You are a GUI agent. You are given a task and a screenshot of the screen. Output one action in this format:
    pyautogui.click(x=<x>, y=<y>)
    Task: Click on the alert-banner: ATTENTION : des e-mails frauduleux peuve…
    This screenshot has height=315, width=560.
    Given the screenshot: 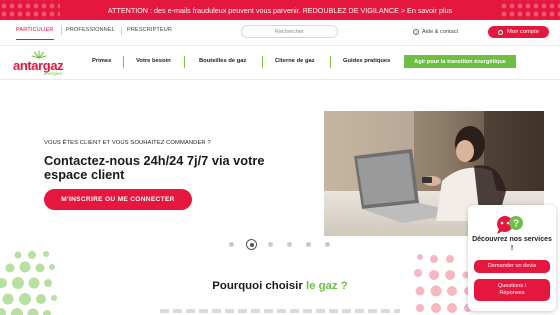 What is the action you would take?
    pyautogui.click(x=280, y=10)
    